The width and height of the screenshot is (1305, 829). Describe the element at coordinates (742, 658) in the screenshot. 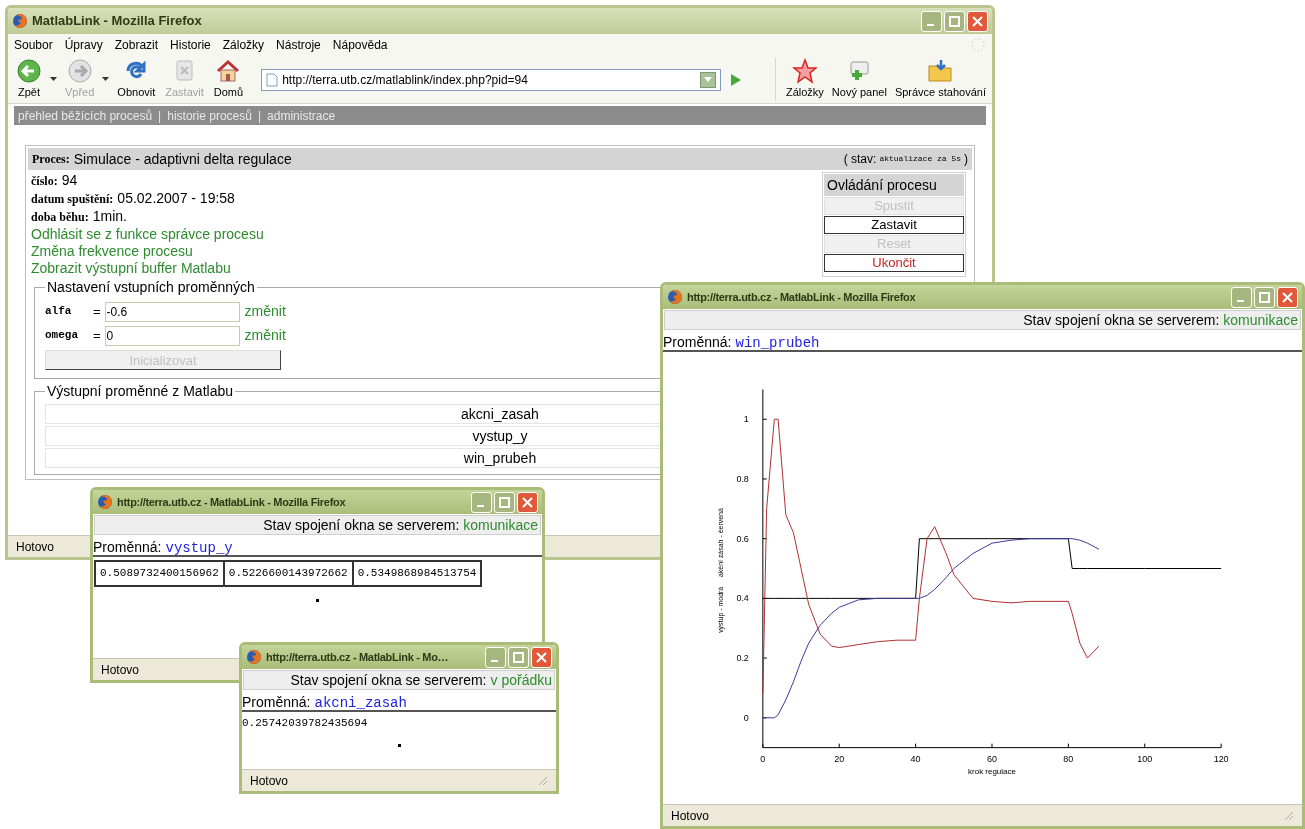

I see `tick-label: 0.2` at that location.